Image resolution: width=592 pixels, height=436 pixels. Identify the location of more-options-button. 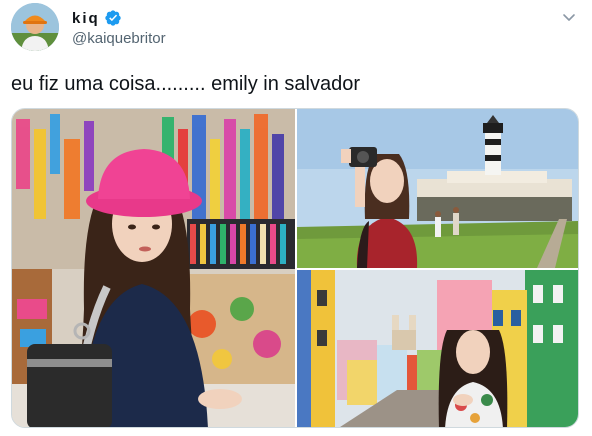
(569, 17).